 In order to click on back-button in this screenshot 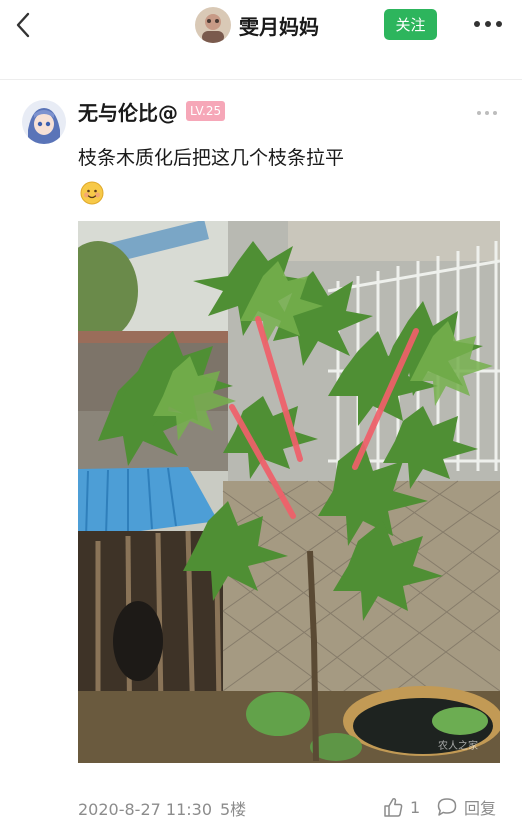, I will do `click(25, 25)`.